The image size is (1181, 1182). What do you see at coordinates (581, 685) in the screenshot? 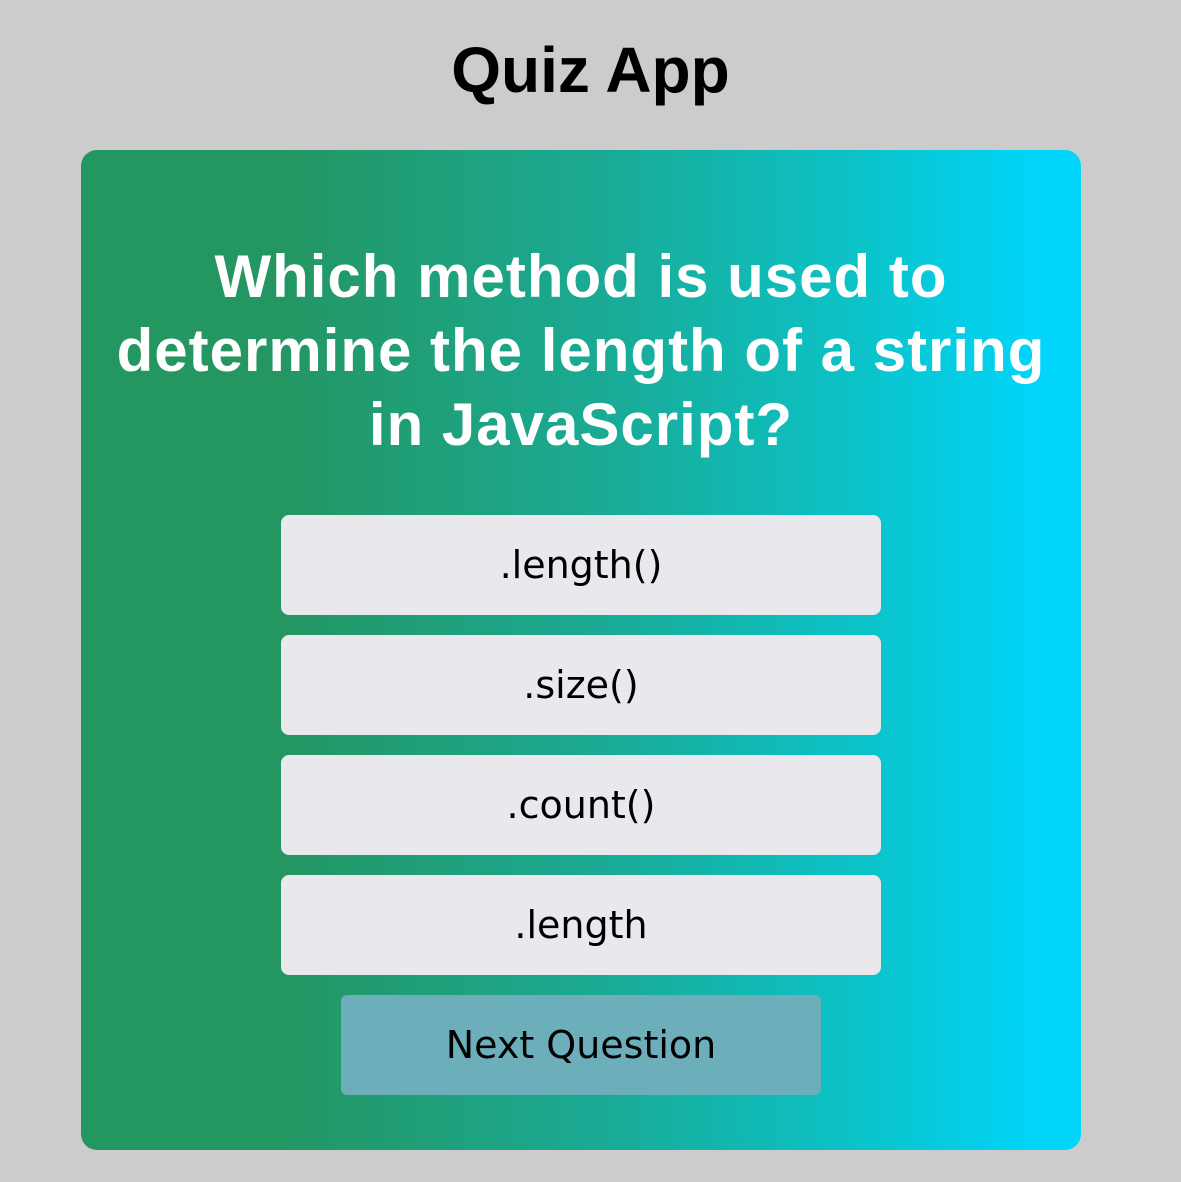
I see `answer-button-2: .size()` at bounding box center [581, 685].